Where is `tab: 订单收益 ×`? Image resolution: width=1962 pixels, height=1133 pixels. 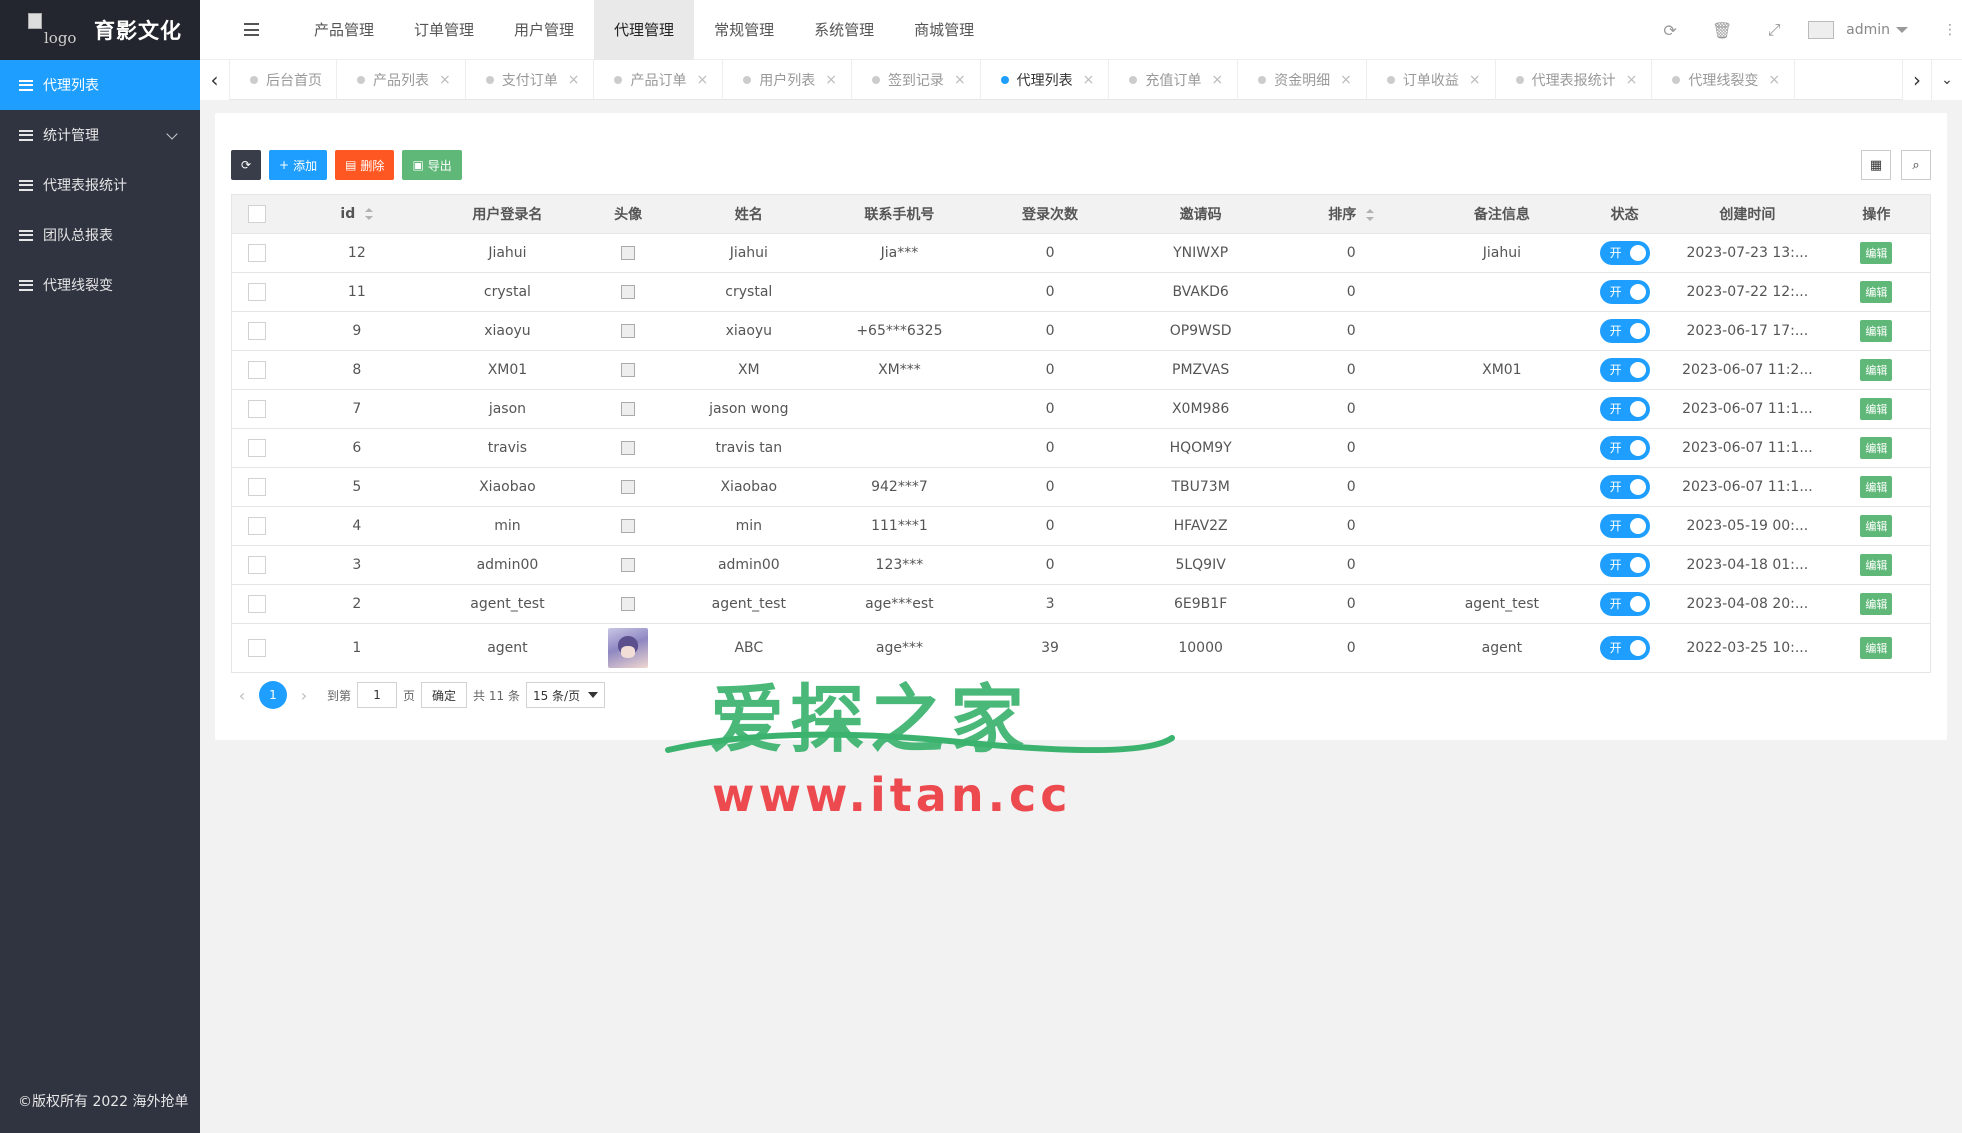 tab: 订单收益 × is located at coordinates (1431, 80).